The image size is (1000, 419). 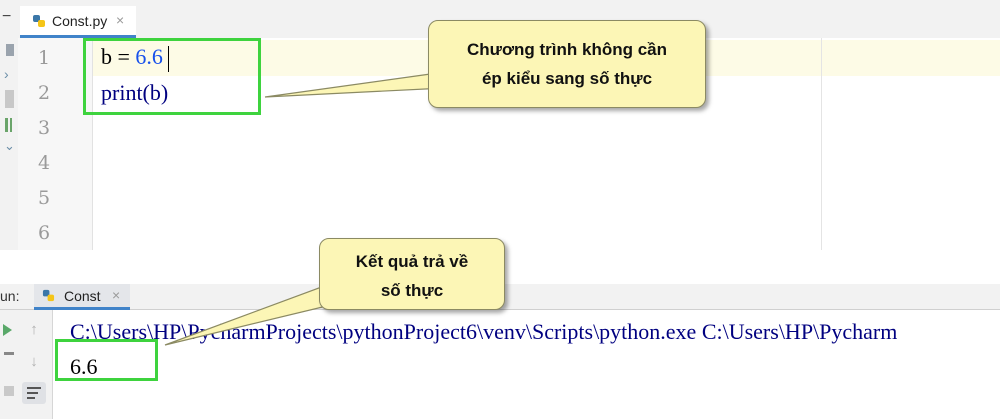 I want to click on wrench-icon, so click(x=9, y=353).